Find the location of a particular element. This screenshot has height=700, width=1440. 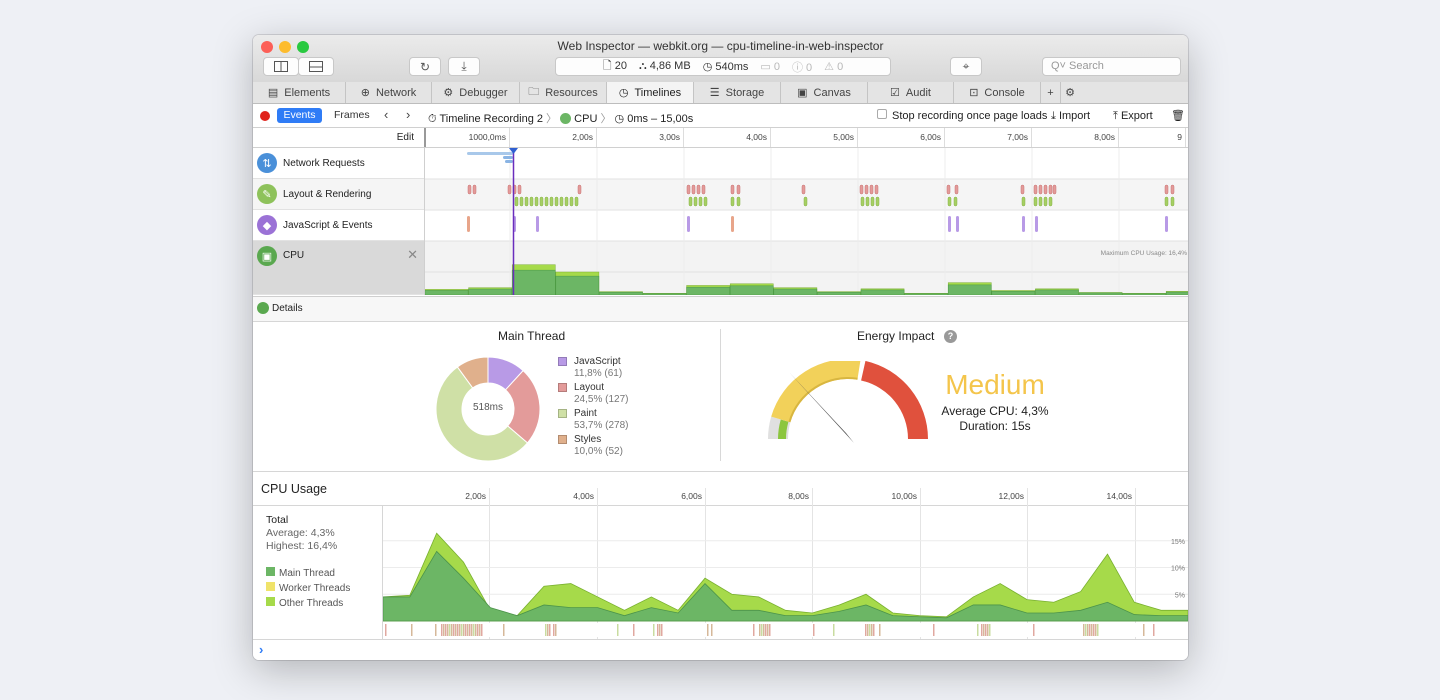

error-count: ⓘ 0 is located at coordinates (802, 67).